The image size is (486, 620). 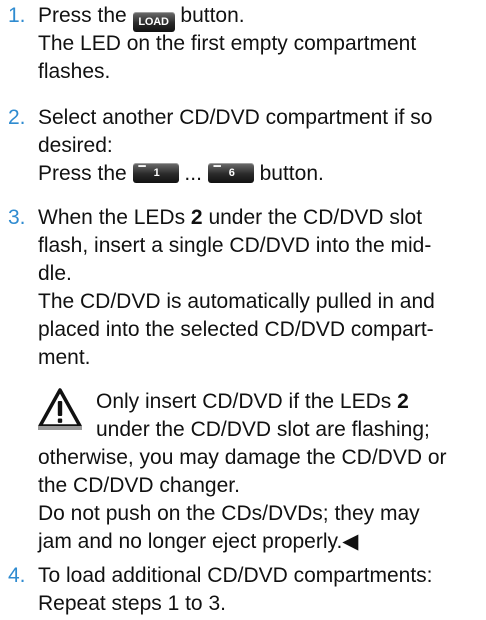 I want to click on step-line: Press the LOAD button., so click(x=227, y=17).